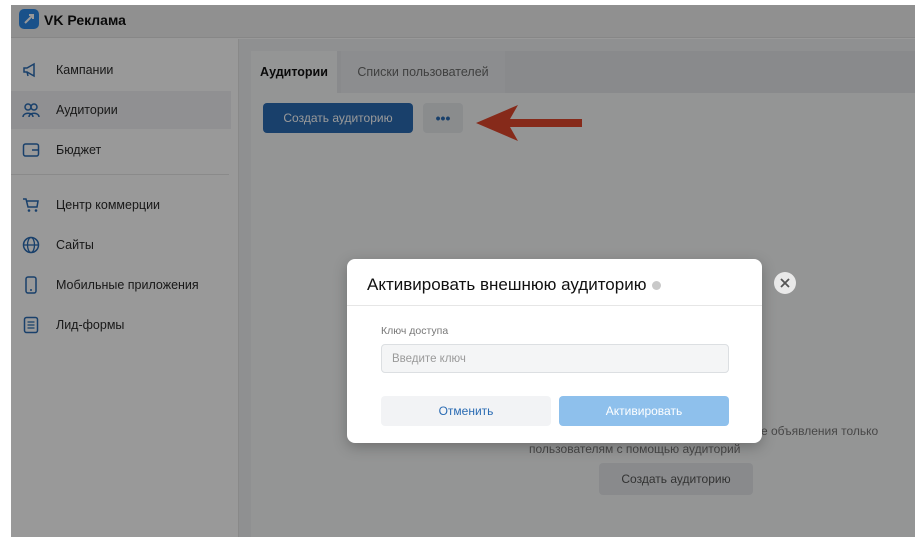 Image resolution: width=915 pixels, height=537 pixels. I want to click on cancel-button: Отменить, so click(466, 411).